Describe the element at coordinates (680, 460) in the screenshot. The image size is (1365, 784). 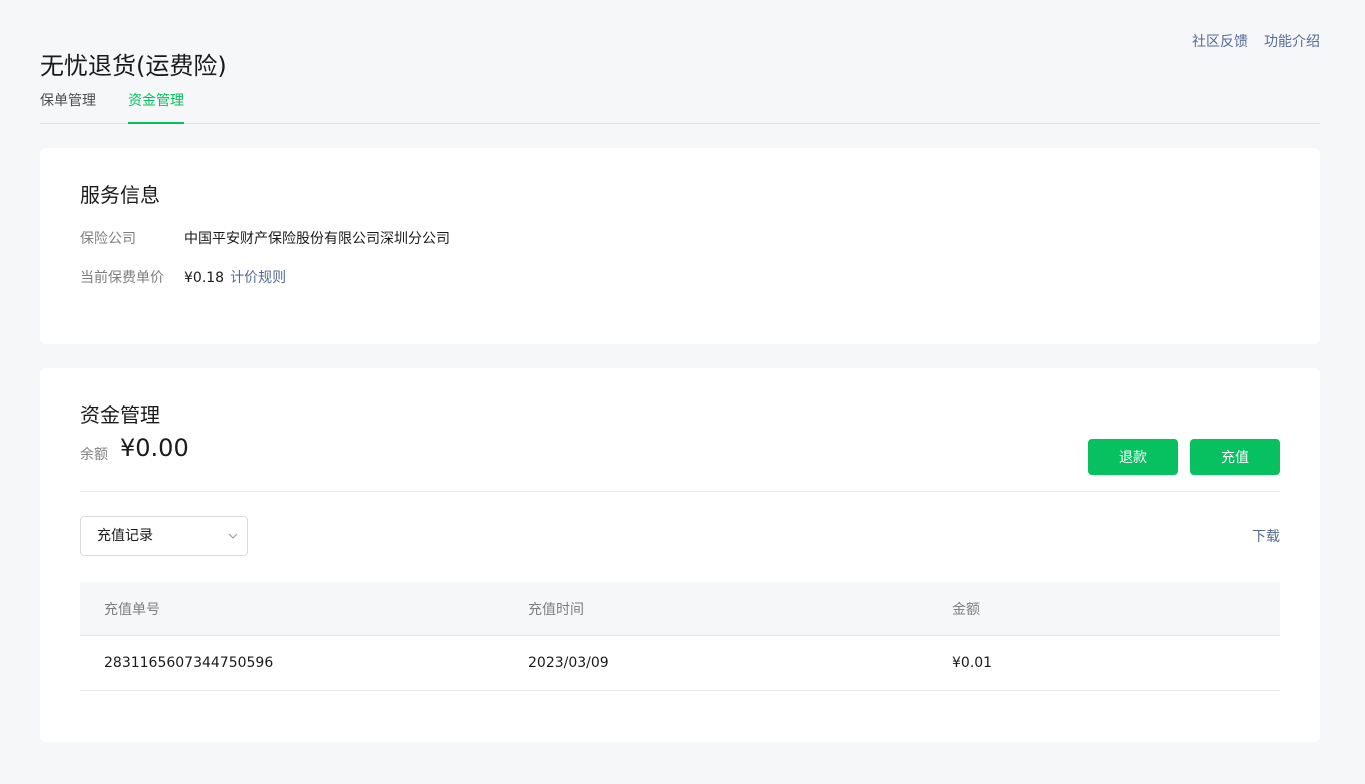
I see `balance-row: 余额 ¥0.00 退款 充值` at that location.